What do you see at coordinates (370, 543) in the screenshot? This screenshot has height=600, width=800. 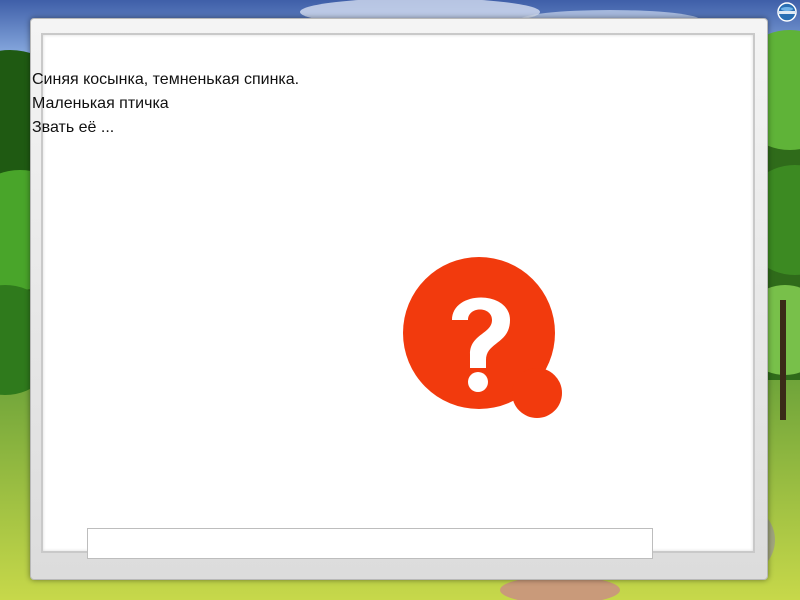 I see `answer-box` at bounding box center [370, 543].